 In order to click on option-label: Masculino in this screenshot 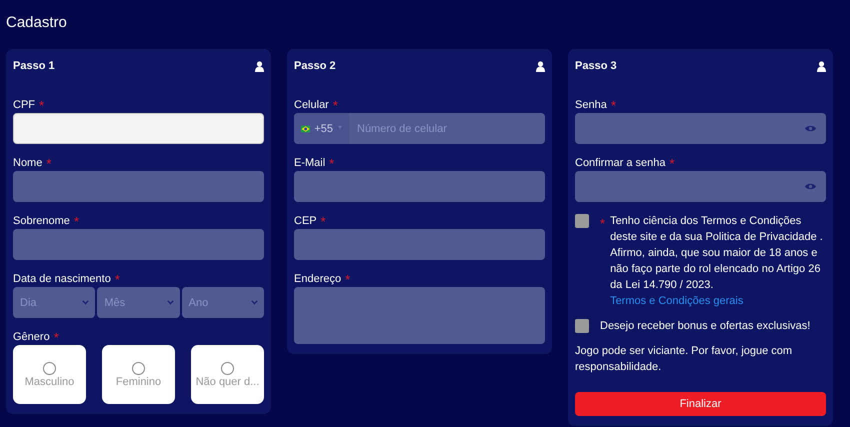, I will do `click(49, 382)`.